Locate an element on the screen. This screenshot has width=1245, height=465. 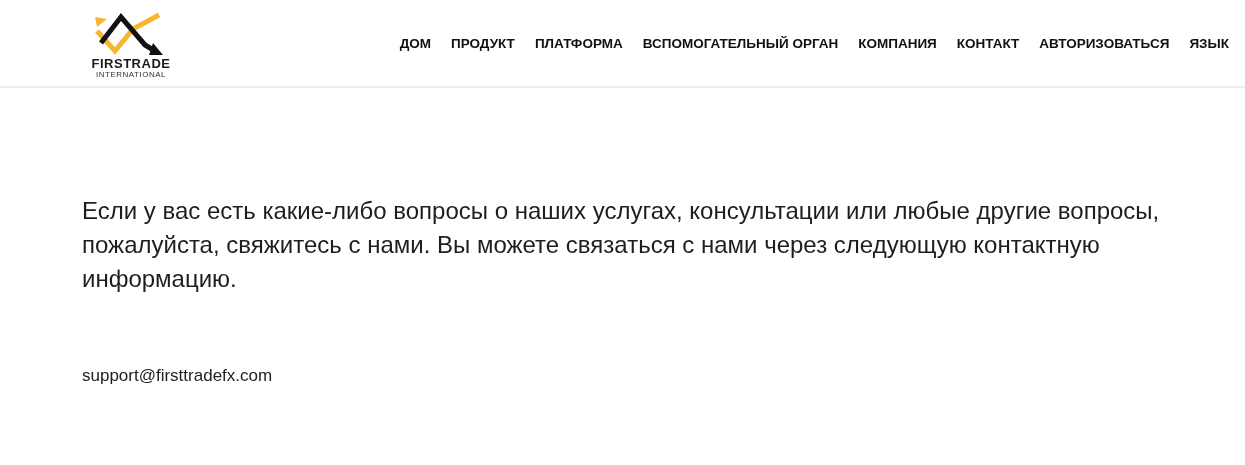
nav-link: ДОМ is located at coordinates (415, 43).